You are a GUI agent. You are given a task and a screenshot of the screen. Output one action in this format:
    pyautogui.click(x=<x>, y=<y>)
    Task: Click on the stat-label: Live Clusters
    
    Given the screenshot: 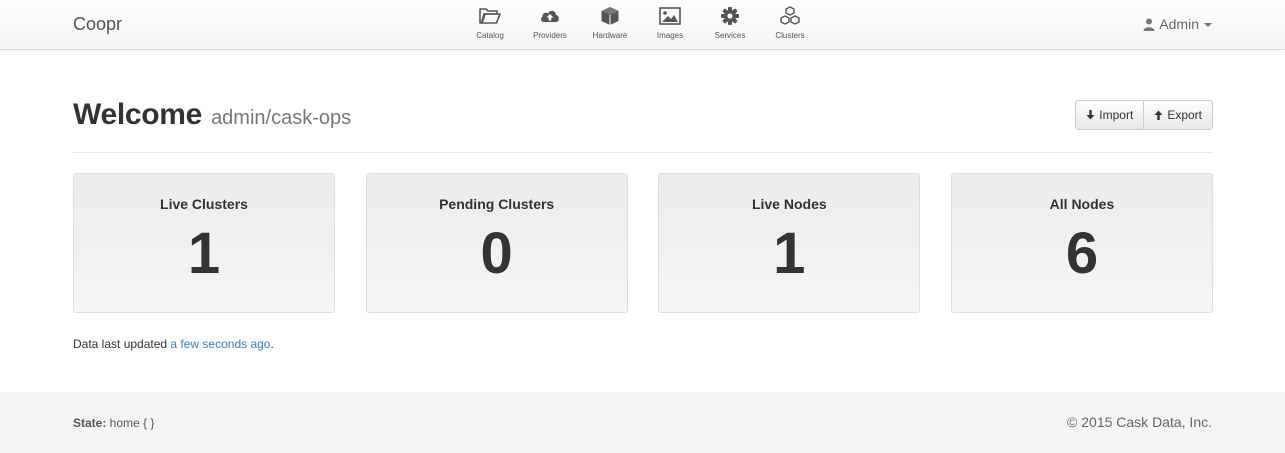 What is the action you would take?
    pyautogui.click(x=204, y=204)
    